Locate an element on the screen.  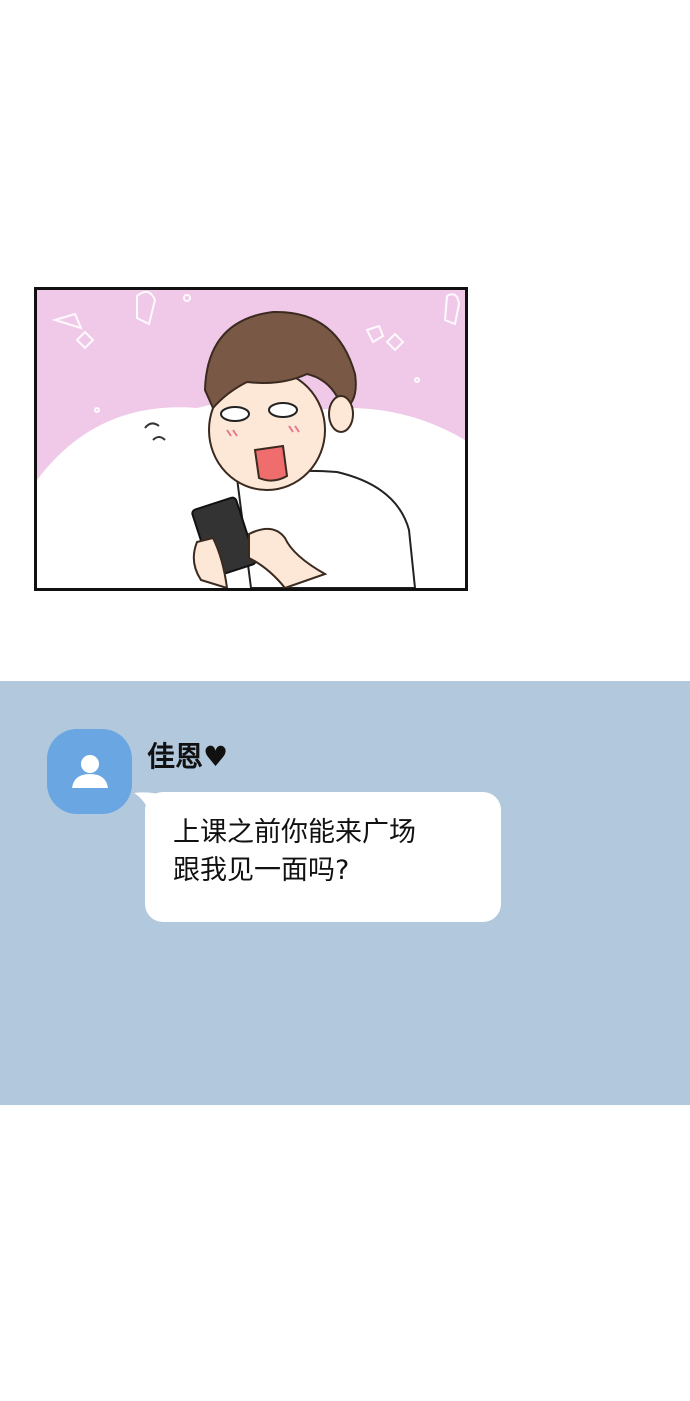
message-bubble: 上课之前你能来广场 跟我见一面吗? is located at coordinates (323, 857).